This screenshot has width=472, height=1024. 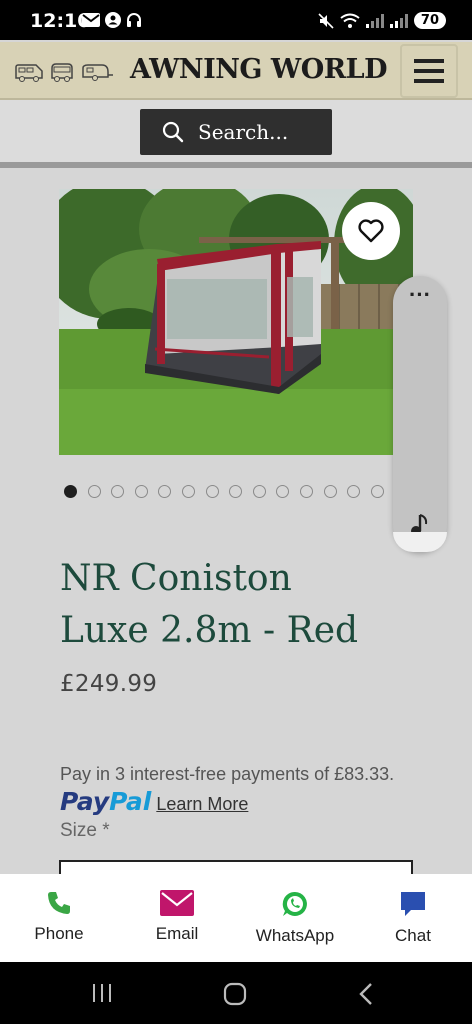 I want to click on whatsapp-icon, so click(x=294, y=903).